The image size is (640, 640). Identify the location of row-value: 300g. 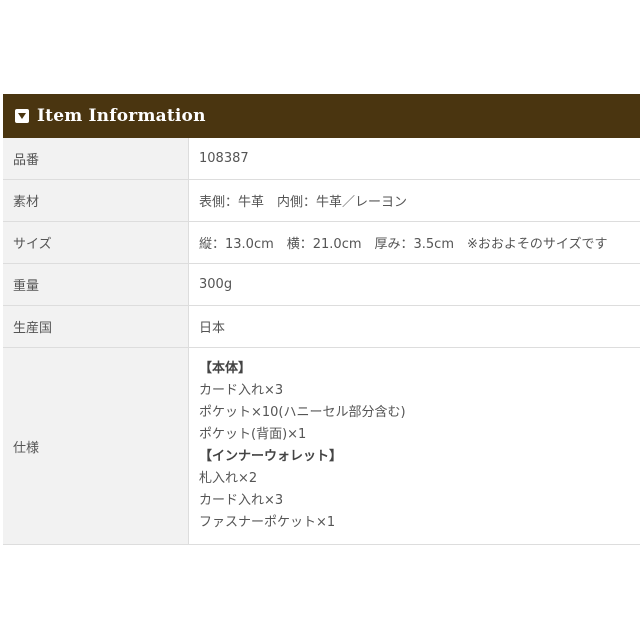
(414, 284).